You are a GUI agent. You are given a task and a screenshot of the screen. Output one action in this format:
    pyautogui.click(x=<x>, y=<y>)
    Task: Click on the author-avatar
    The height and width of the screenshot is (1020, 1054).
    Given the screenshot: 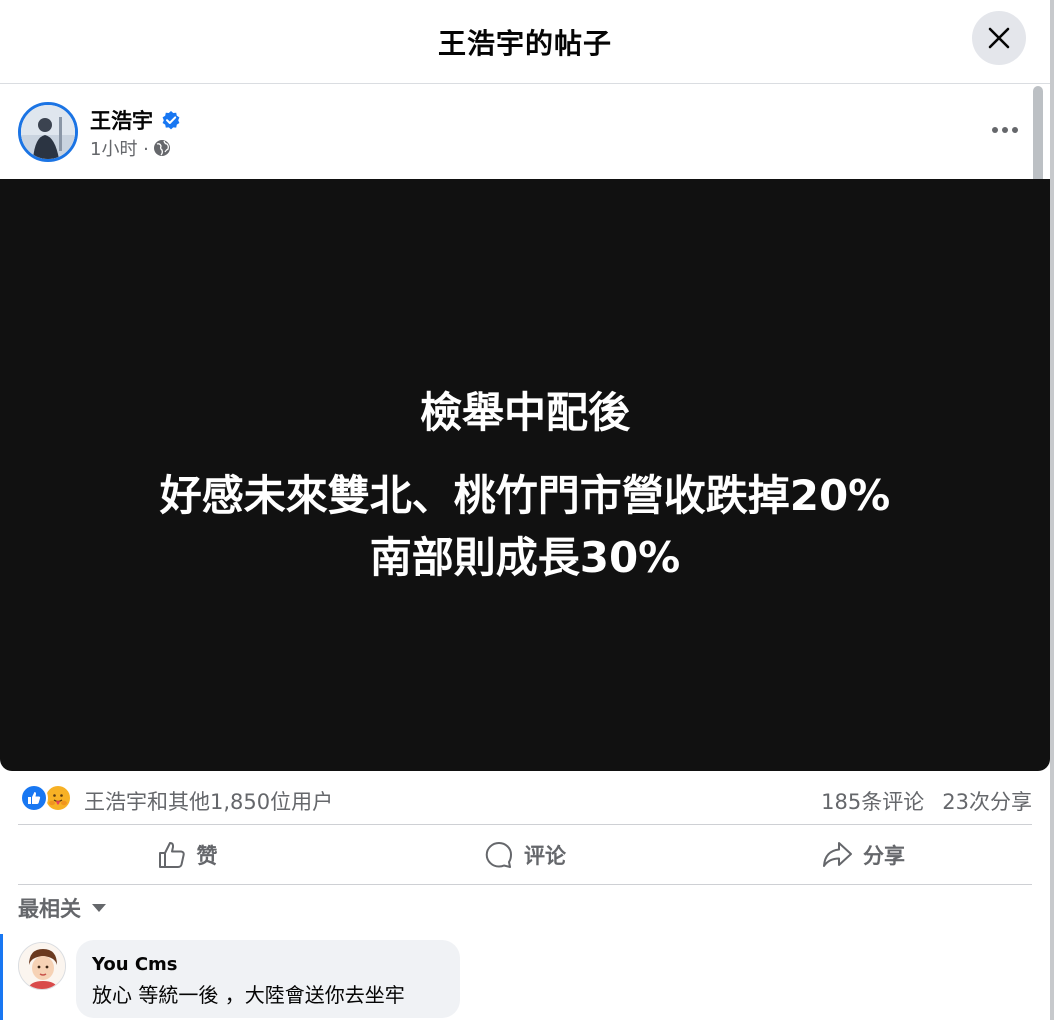 What is the action you would take?
    pyautogui.click(x=48, y=132)
    